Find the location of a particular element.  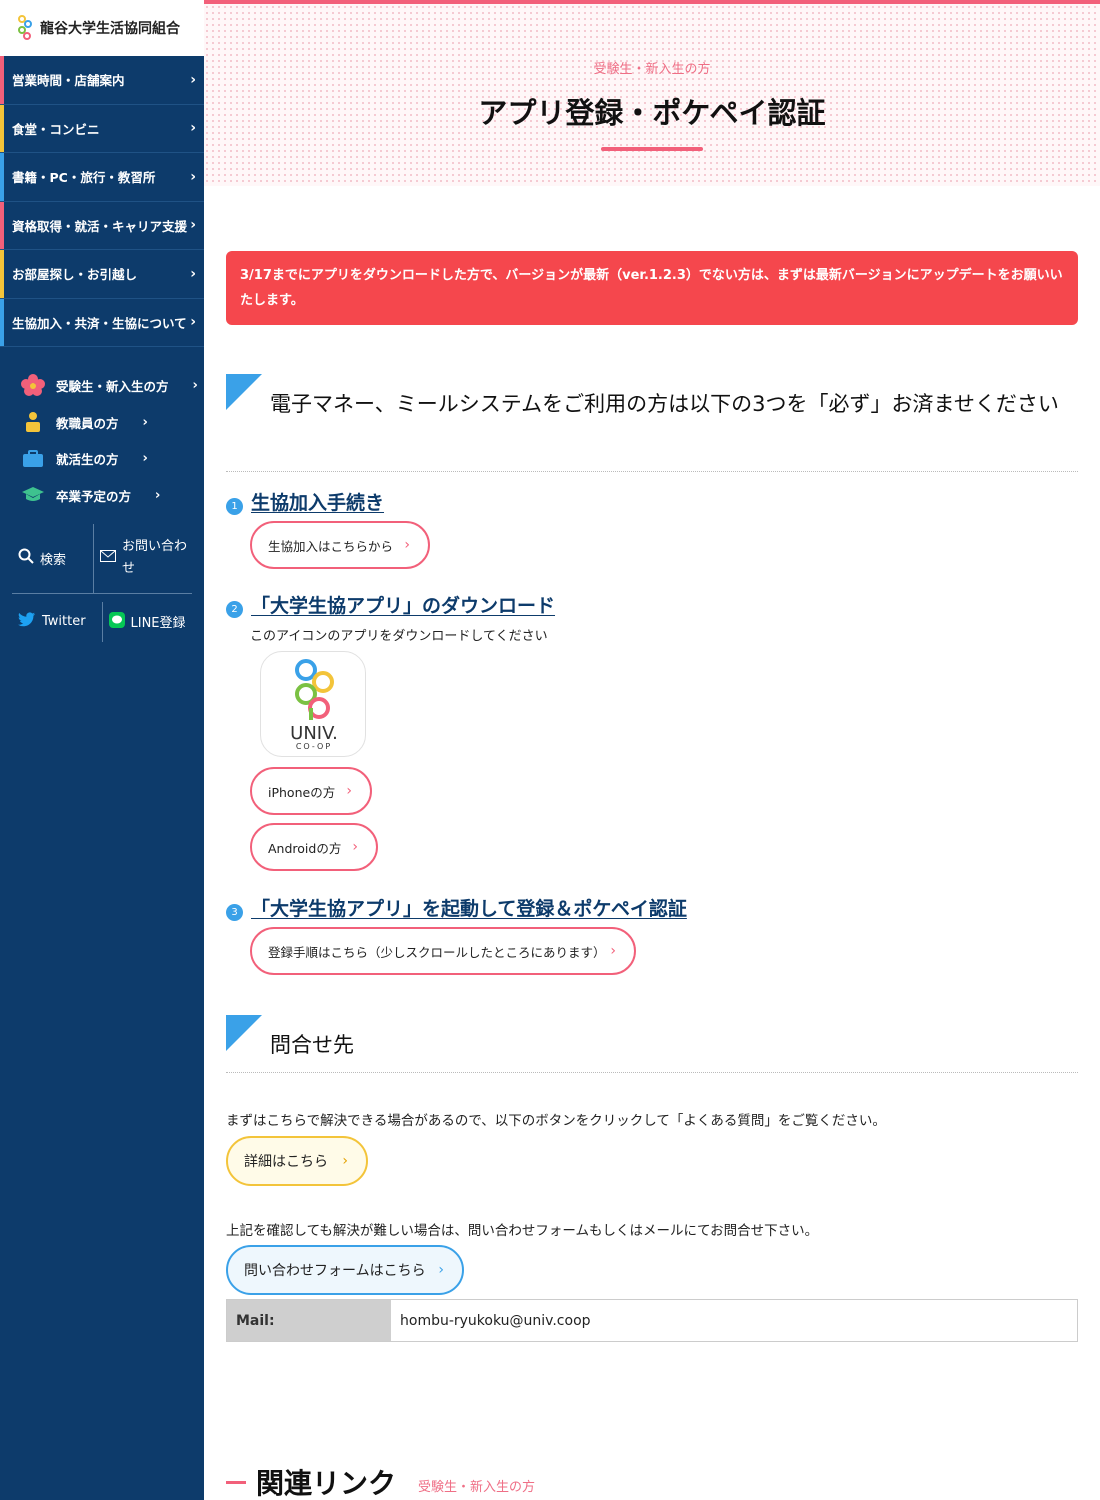

button-label: 生協加入はこちらから is located at coordinates (331, 546).